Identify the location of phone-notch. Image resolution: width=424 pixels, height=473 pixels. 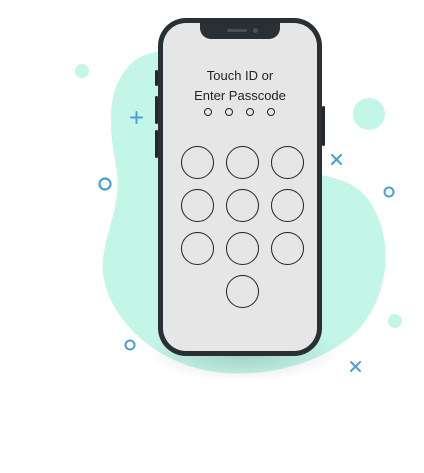
(240, 31).